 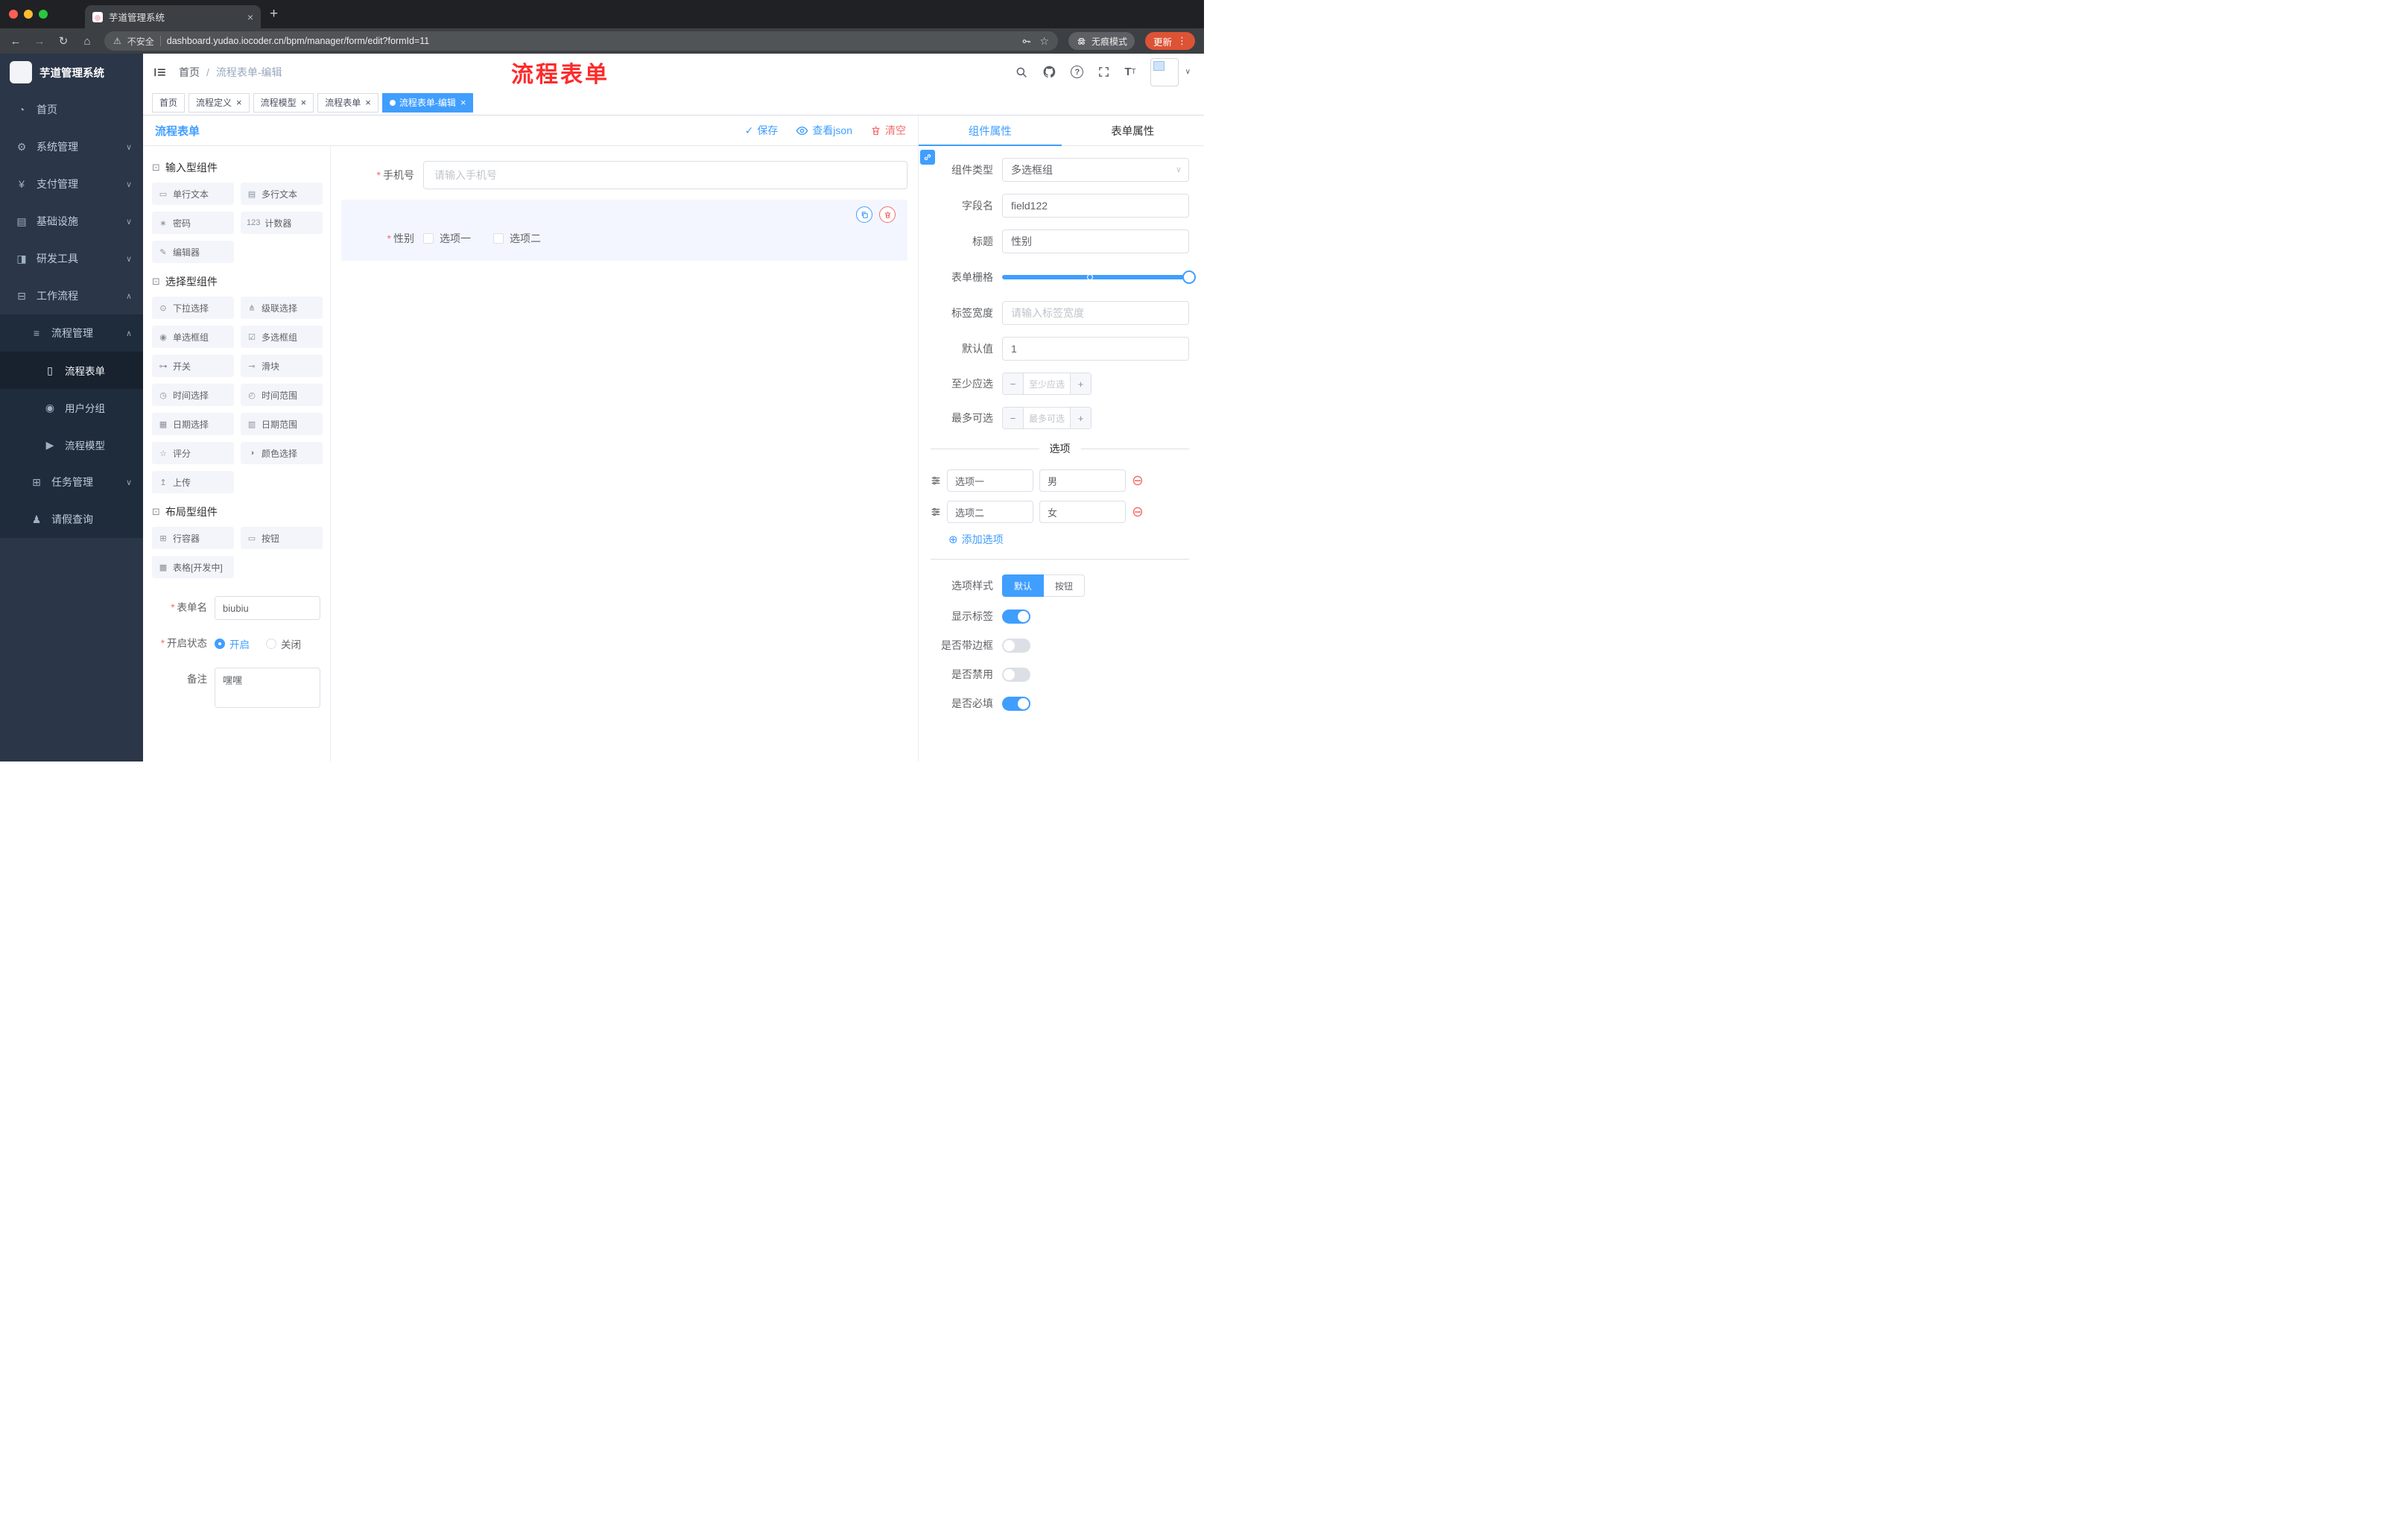 What do you see at coordinates (232, 644) in the screenshot?
I see `status-on-radio: 开启` at bounding box center [232, 644].